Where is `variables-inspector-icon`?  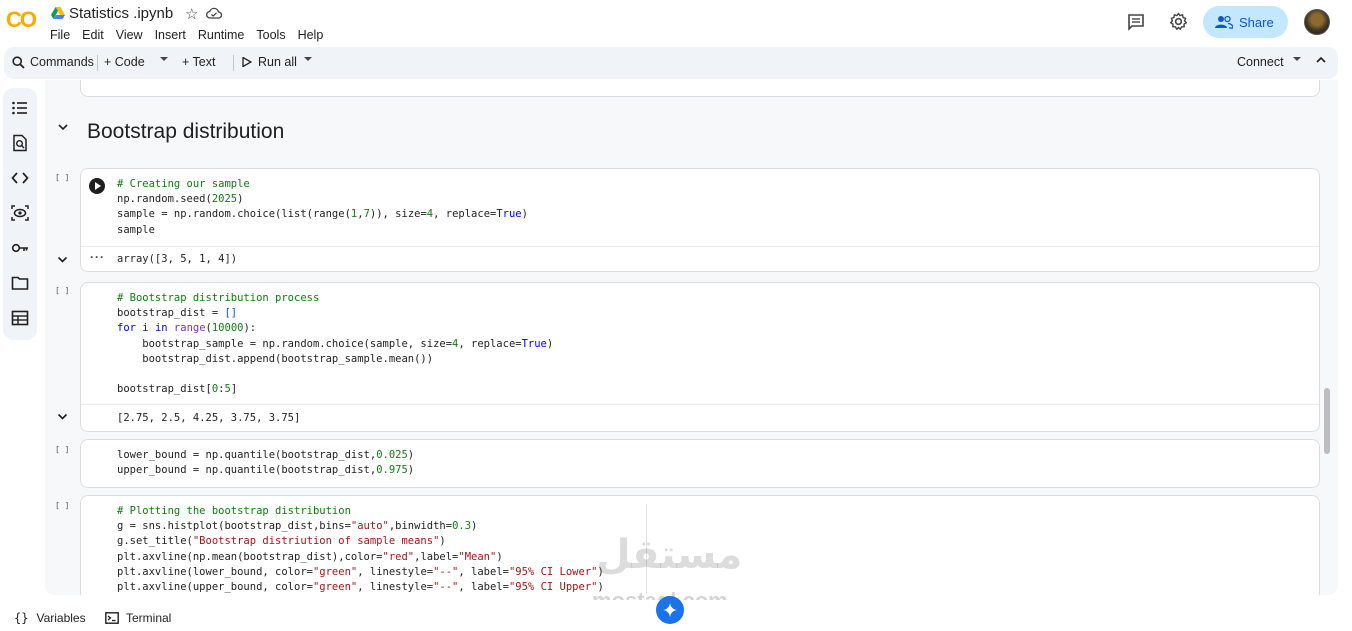 variables-inspector-icon is located at coordinates (20, 213).